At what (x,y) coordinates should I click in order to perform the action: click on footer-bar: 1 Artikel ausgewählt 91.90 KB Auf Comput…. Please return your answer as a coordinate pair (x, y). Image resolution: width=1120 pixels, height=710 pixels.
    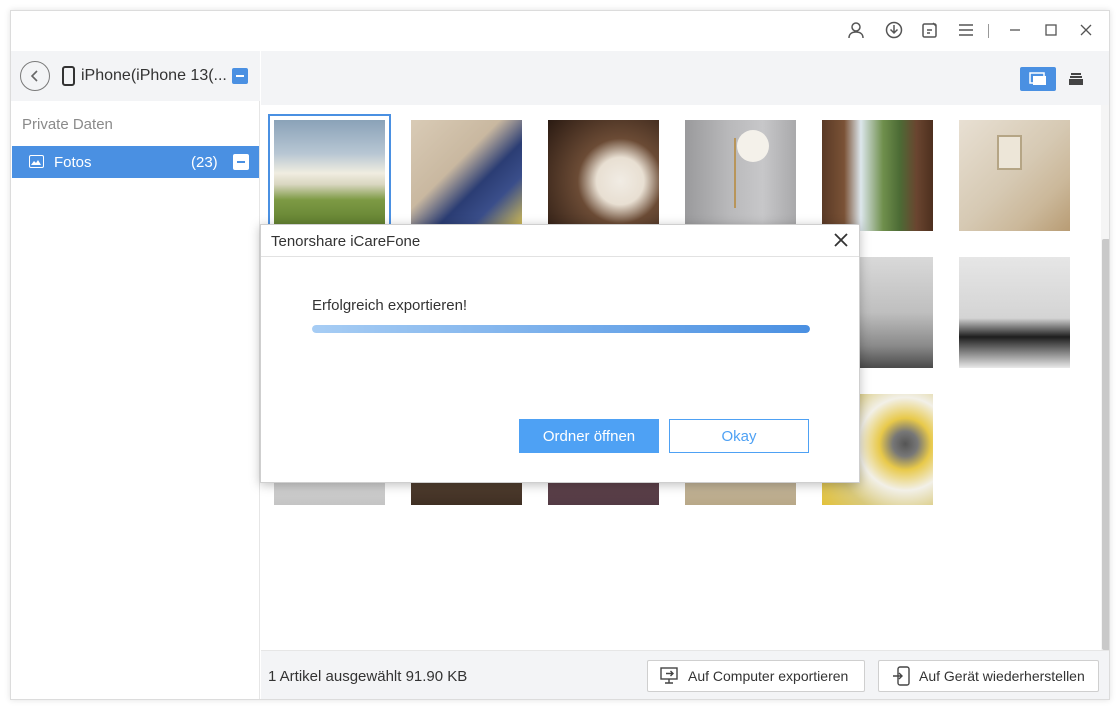
    Looking at the image, I should click on (685, 674).